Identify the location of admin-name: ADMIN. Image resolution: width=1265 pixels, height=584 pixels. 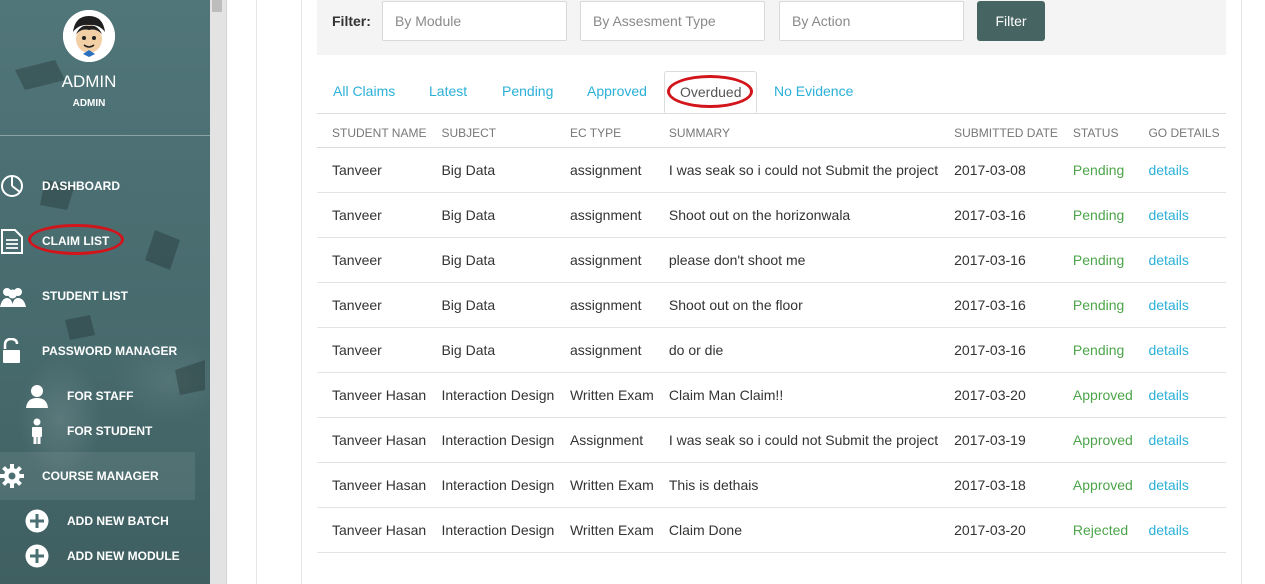
(89, 81).